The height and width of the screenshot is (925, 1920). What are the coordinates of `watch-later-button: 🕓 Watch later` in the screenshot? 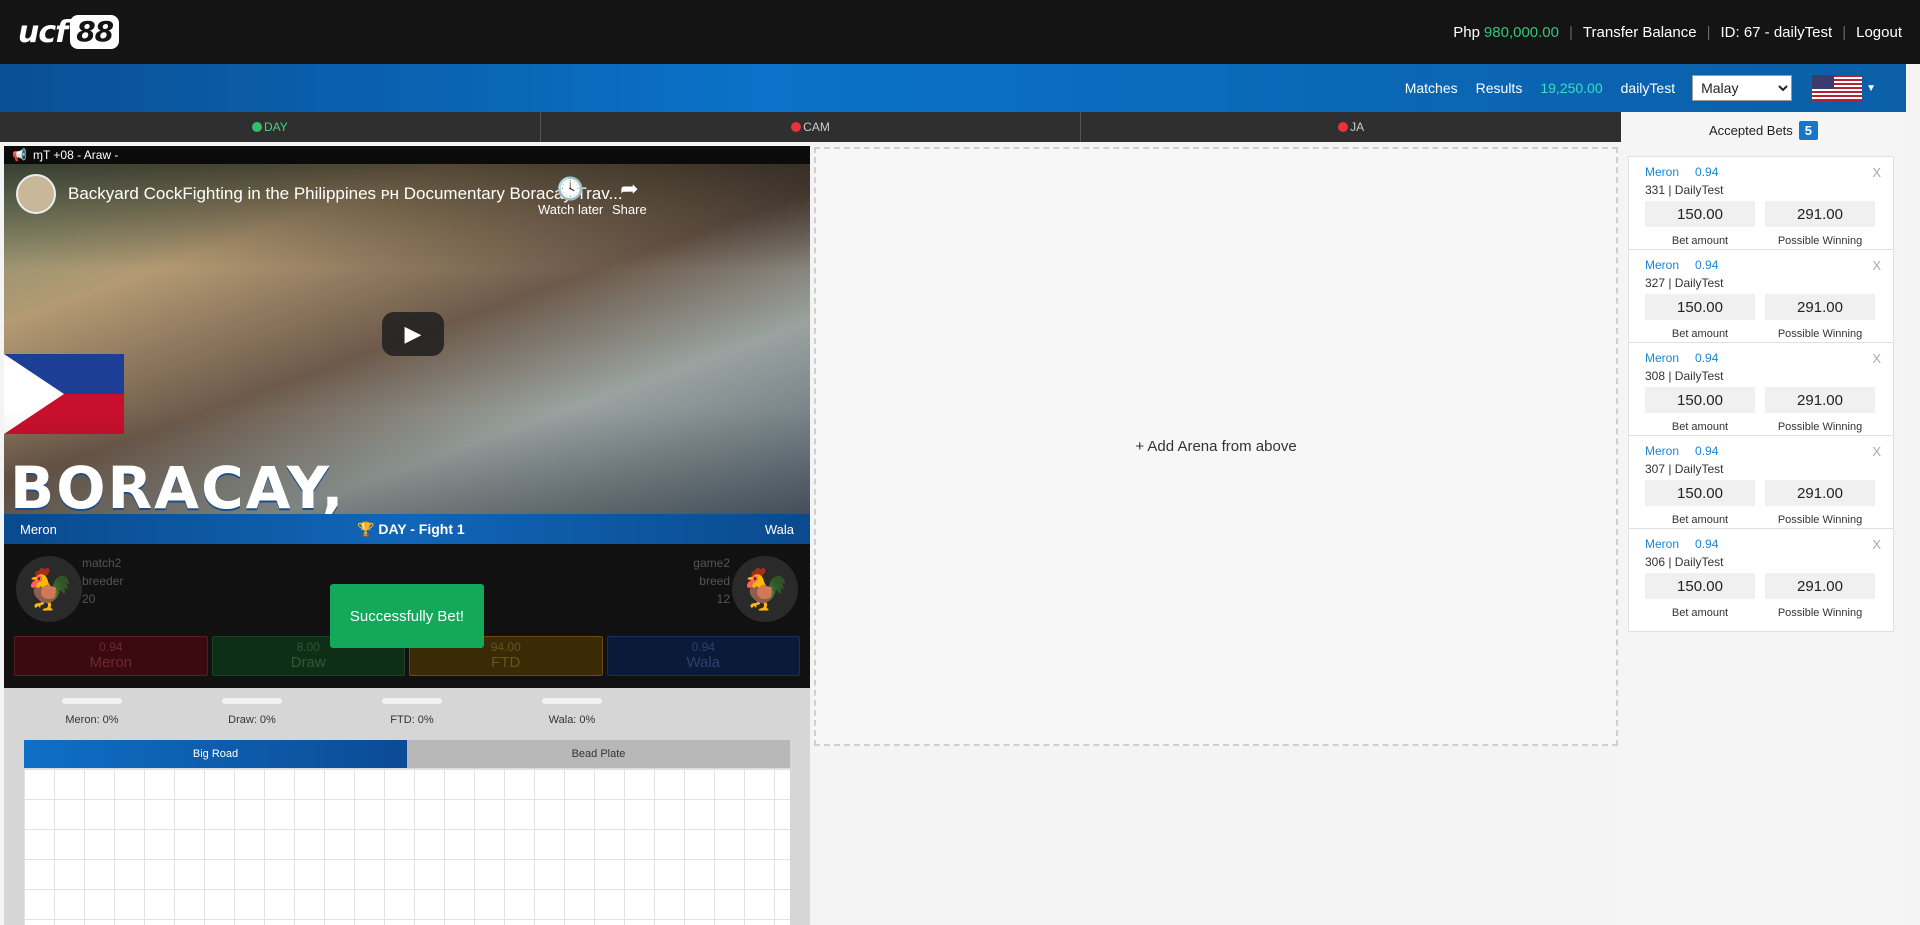 It's located at (570, 196).